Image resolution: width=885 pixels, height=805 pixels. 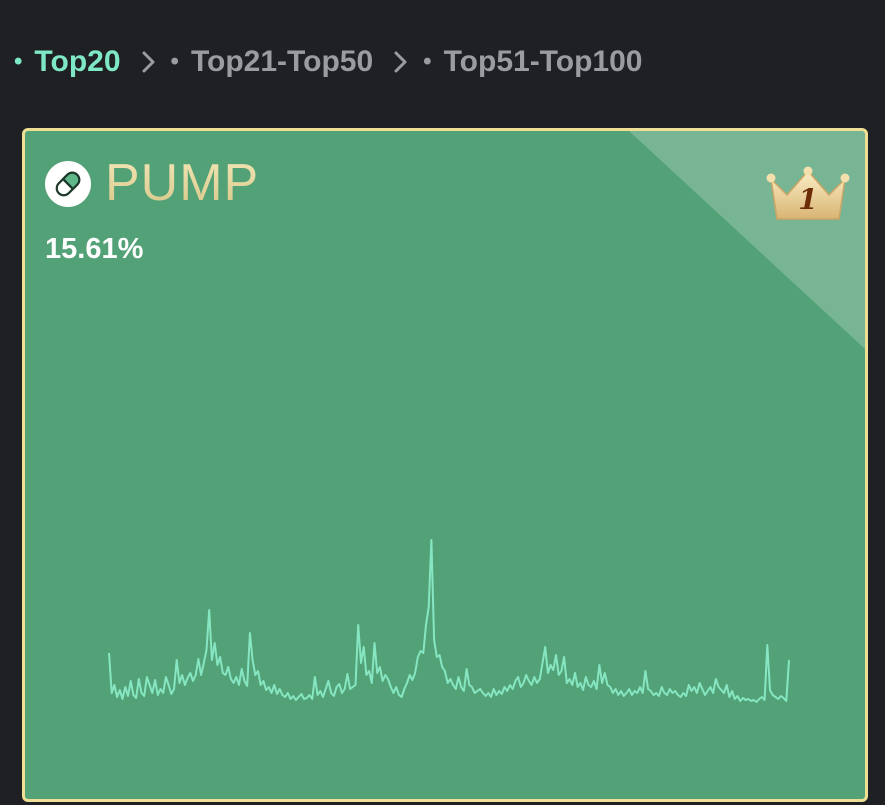 I want to click on coin-name: PUMP, so click(x=182, y=183).